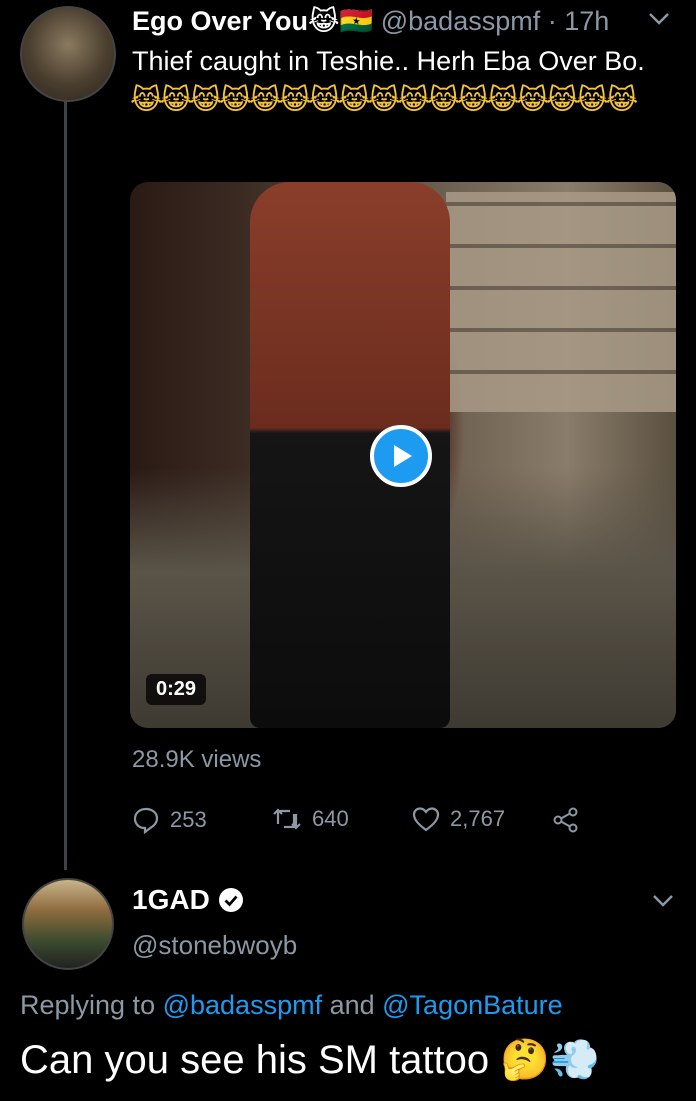 Image resolution: width=696 pixels, height=1101 pixels. Describe the element at coordinates (586, 21) in the screenshot. I see `tweet-time: 17h` at that location.